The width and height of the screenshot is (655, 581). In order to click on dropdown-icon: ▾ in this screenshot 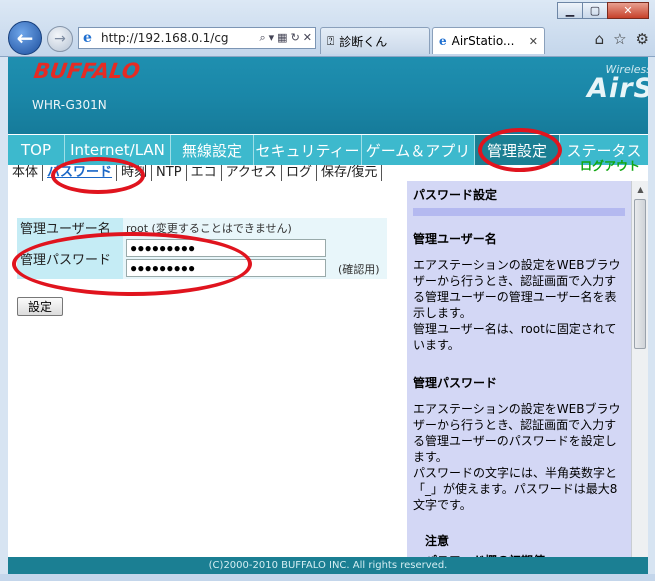, I will do `click(272, 38)`.